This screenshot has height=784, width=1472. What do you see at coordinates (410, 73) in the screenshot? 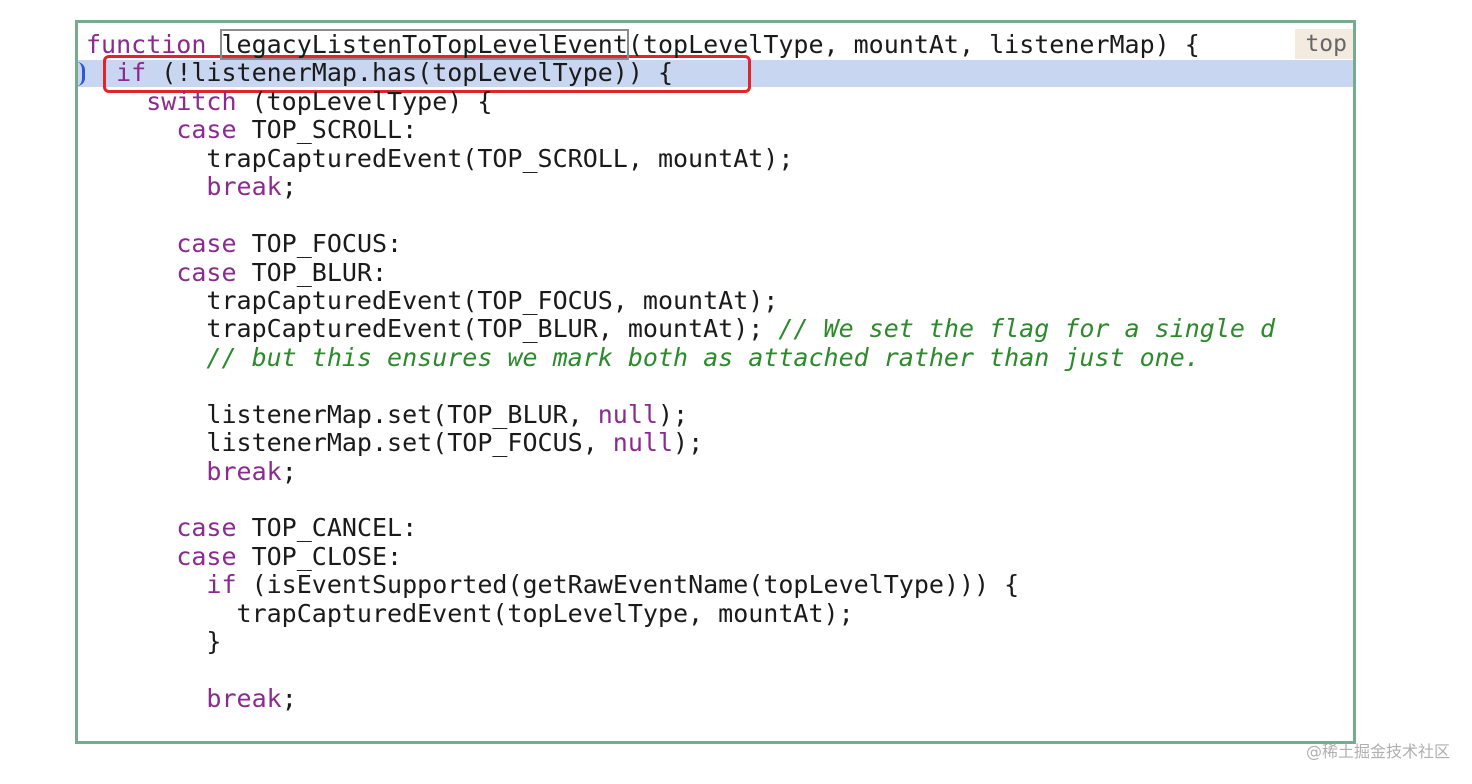
I see `code-token: (!listenerMap.has(topLevelType)) {` at bounding box center [410, 73].